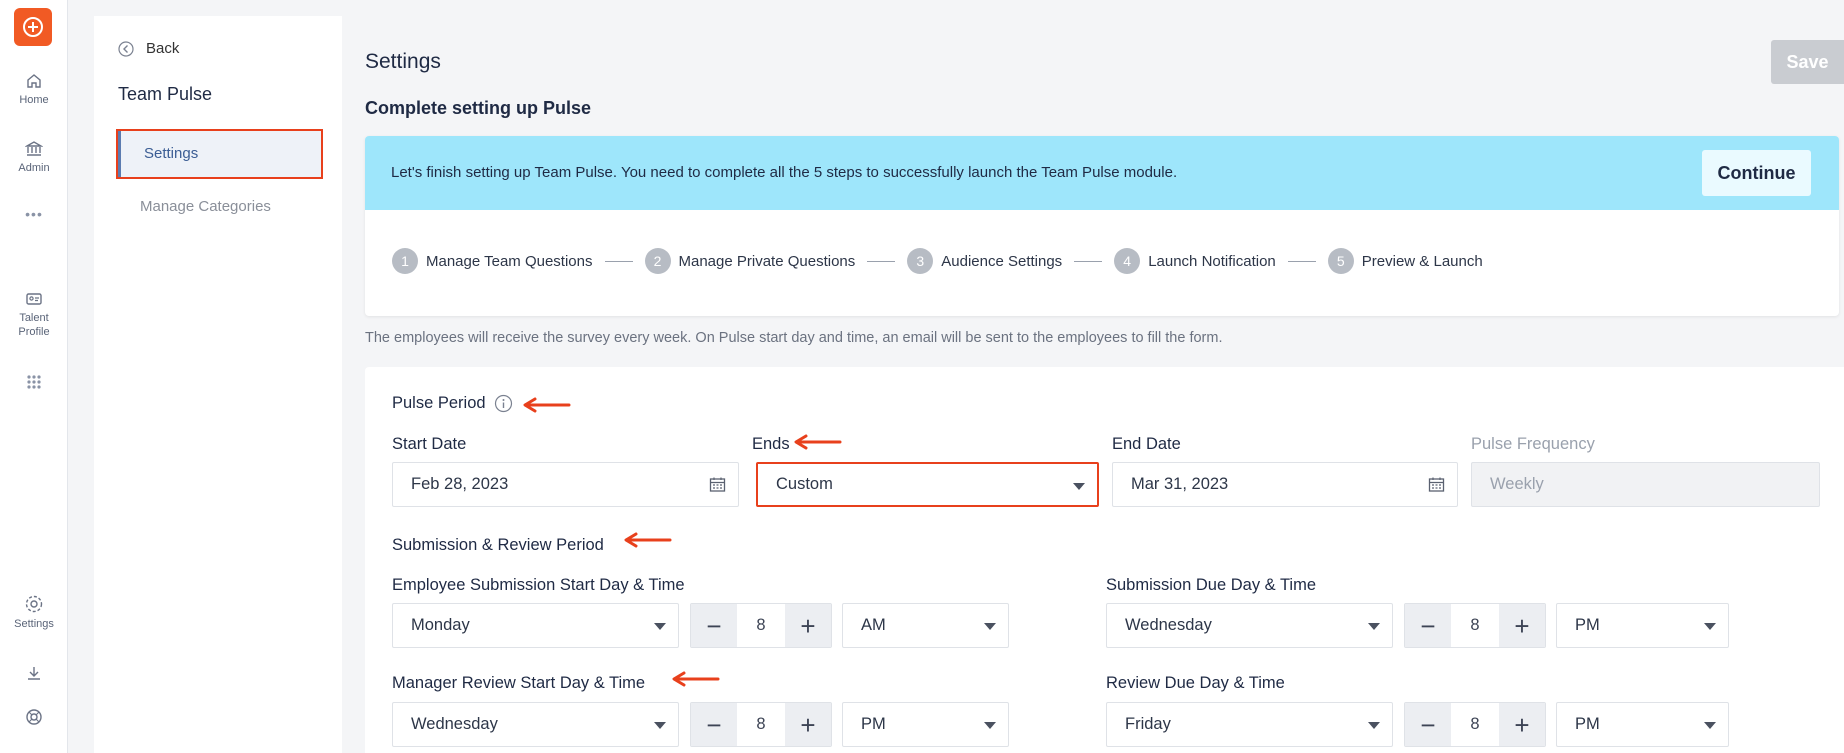 This screenshot has height=753, width=1844. I want to click on step-4: 4 Launch Notification, so click(1195, 261).